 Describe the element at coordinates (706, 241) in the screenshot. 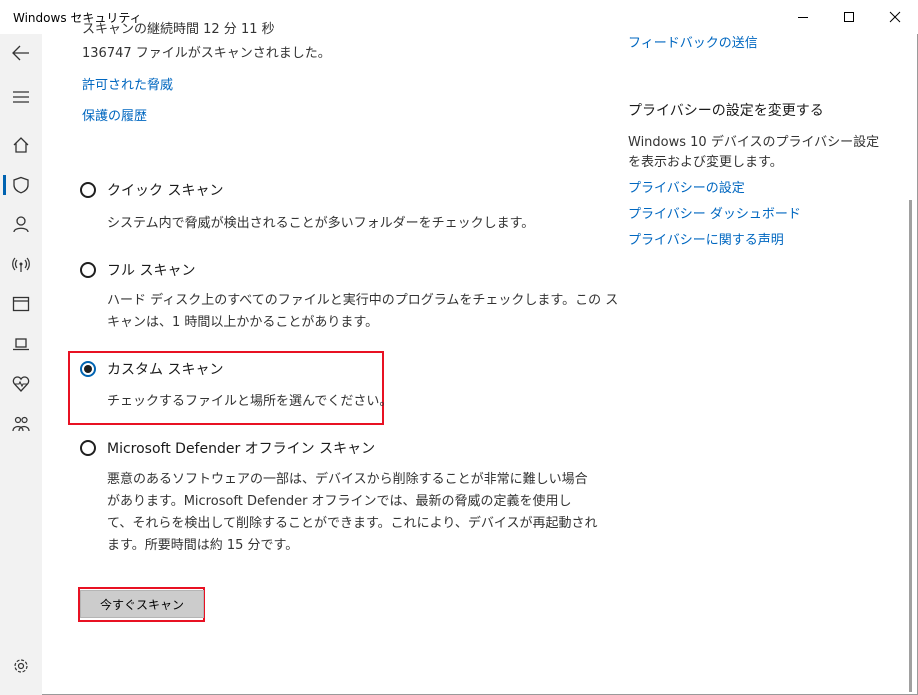

I see `privacy-statement-link: プライバシーに関する声明` at that location.